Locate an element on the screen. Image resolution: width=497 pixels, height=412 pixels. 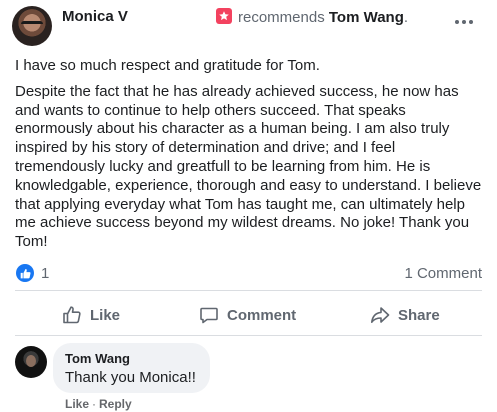
comment-like-link: Like is located at coordinates (77, 404).